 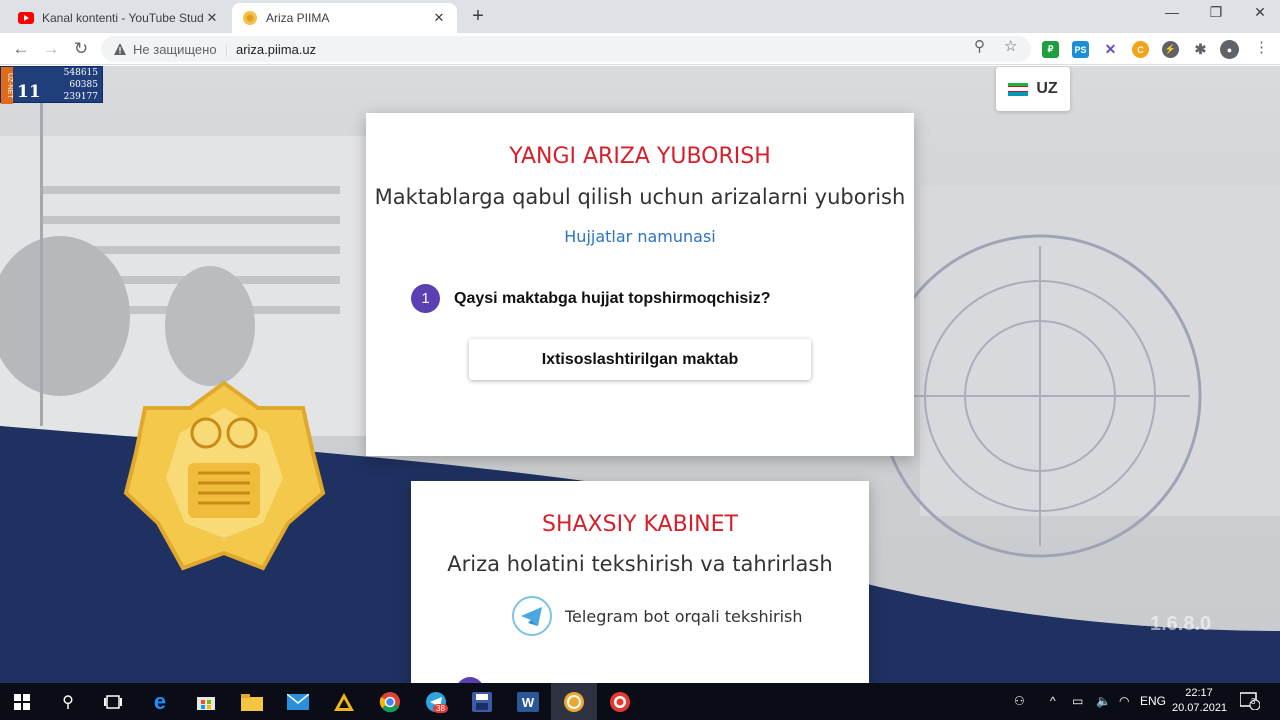 What do you see at coordinates (252, 702) in the screenshot?
I see `file-explorer-icon` at bounding box center [252, 702].